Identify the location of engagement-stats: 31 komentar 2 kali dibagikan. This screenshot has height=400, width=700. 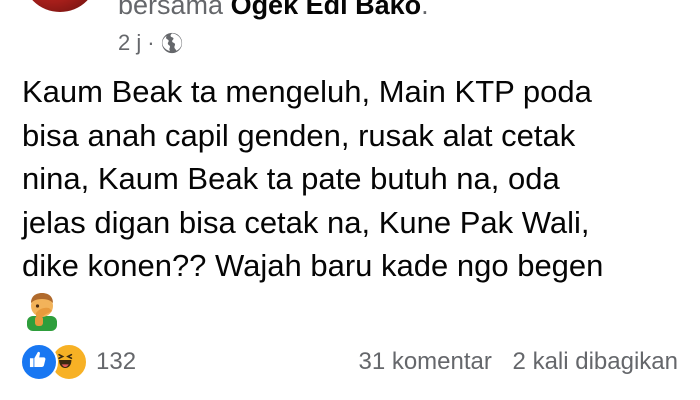
(518, 362).